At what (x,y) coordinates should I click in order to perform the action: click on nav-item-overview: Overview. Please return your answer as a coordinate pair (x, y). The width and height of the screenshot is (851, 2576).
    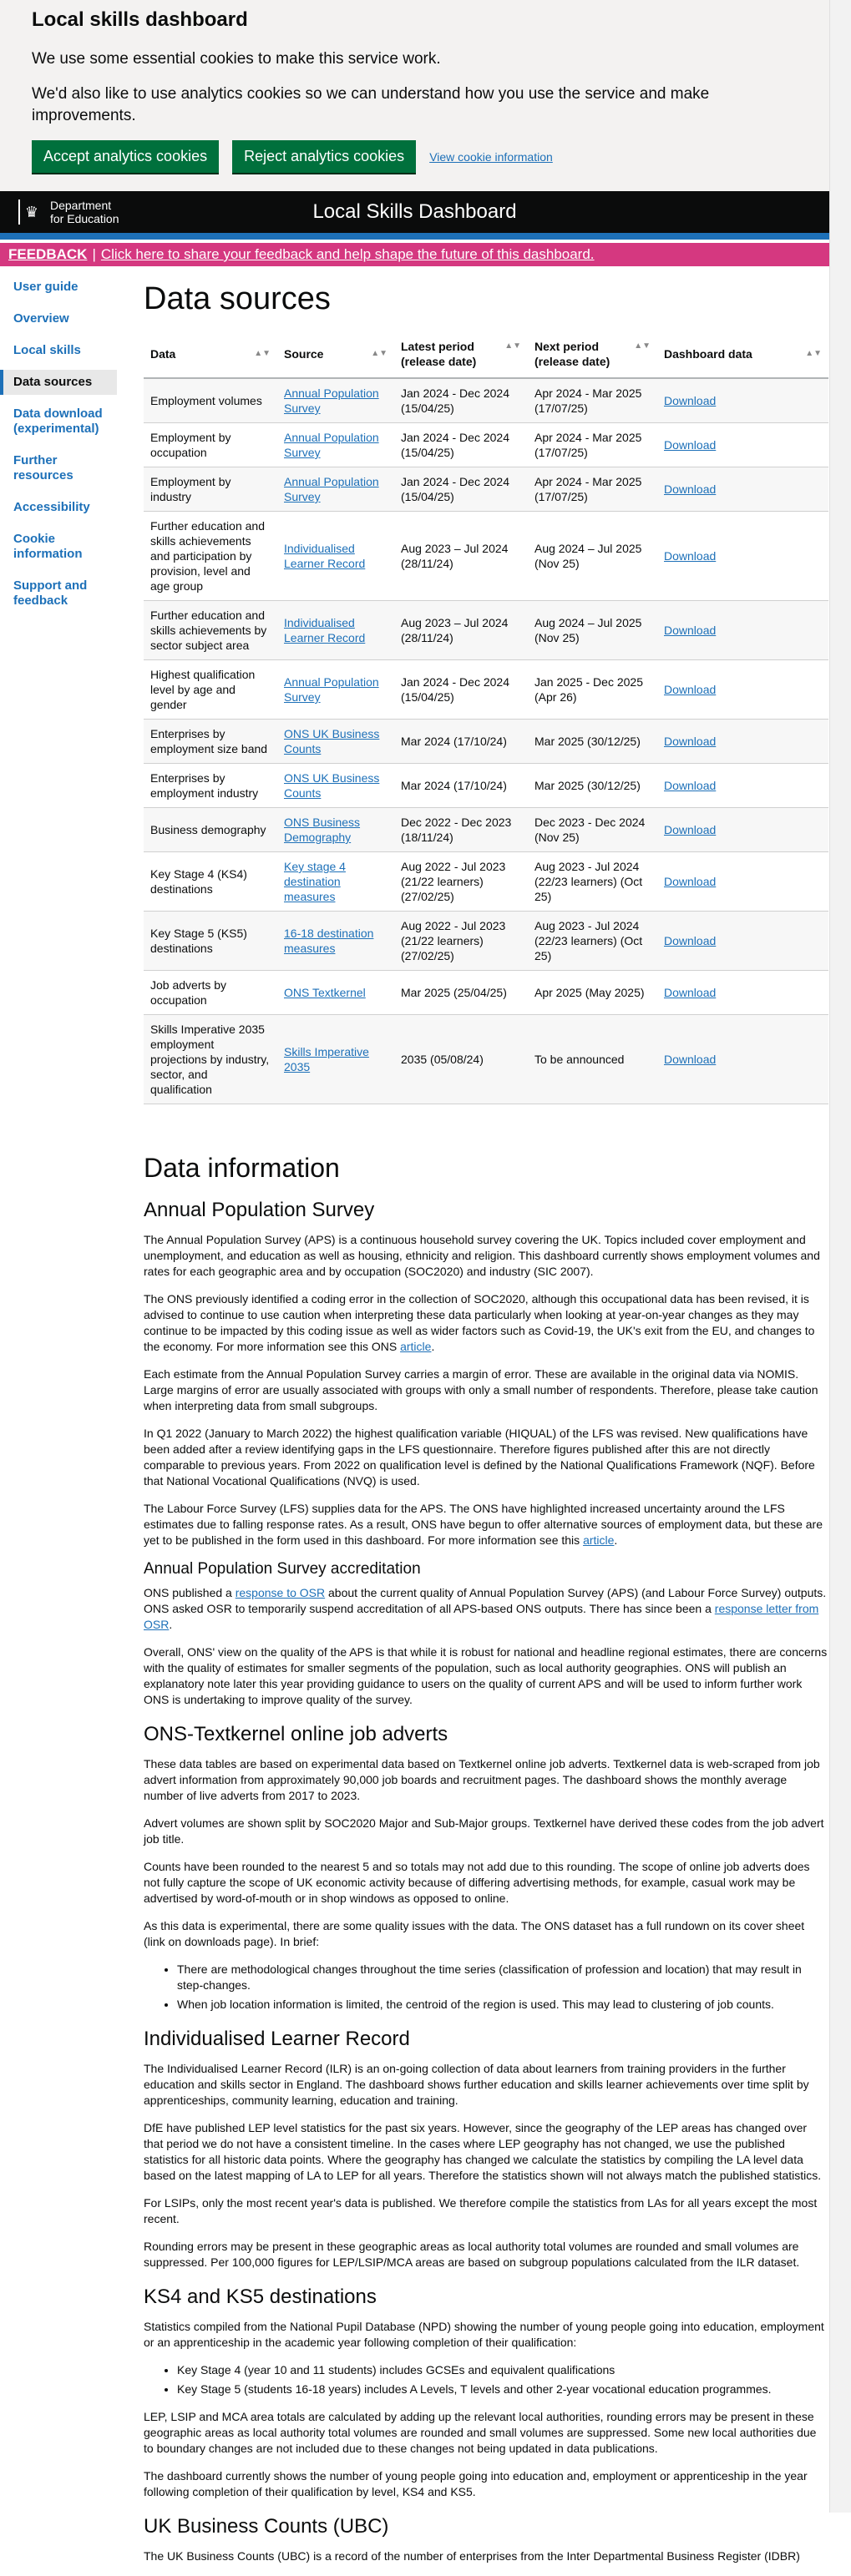
    Looking at the image, I should click on (58, 318).